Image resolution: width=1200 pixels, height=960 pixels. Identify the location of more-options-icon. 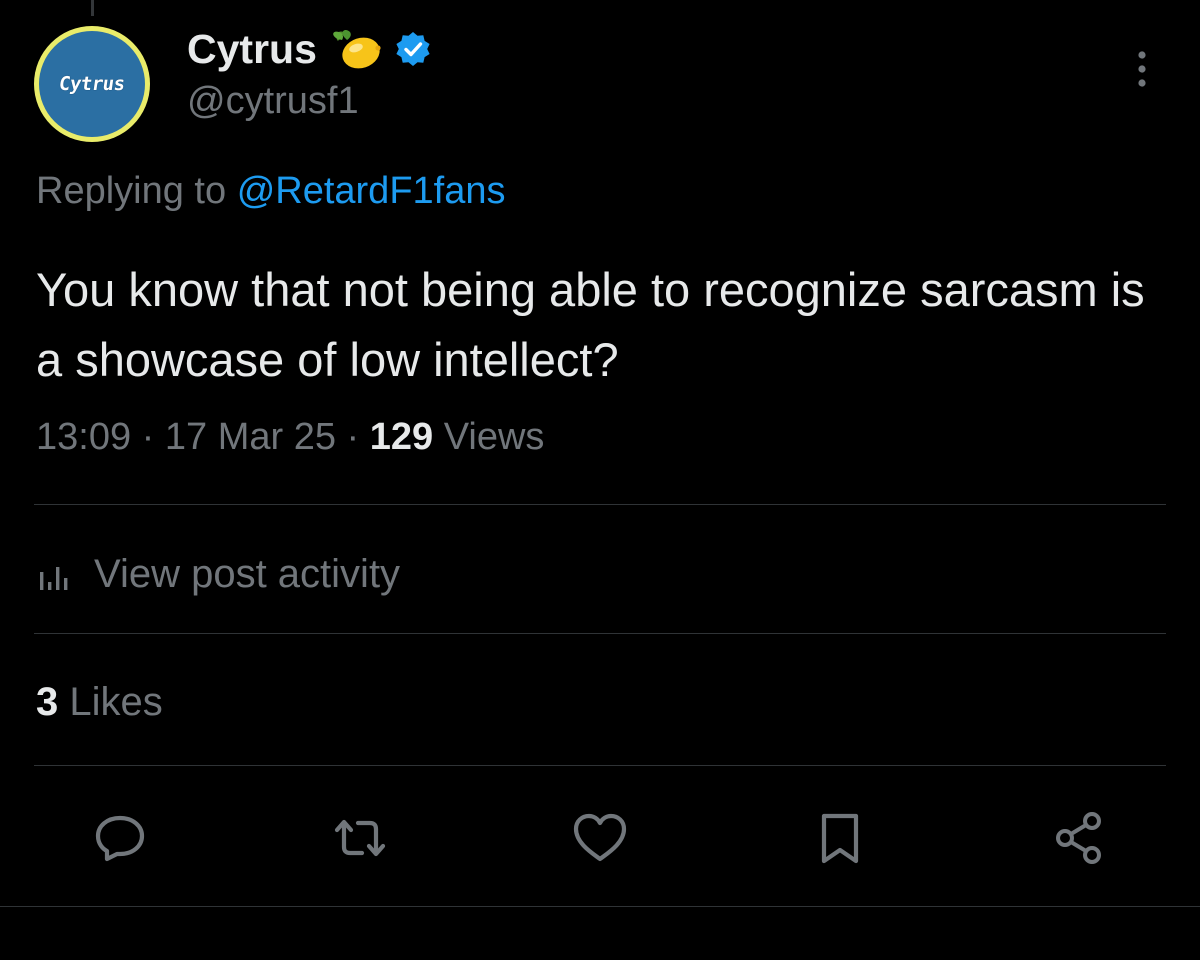
(1142, 69).